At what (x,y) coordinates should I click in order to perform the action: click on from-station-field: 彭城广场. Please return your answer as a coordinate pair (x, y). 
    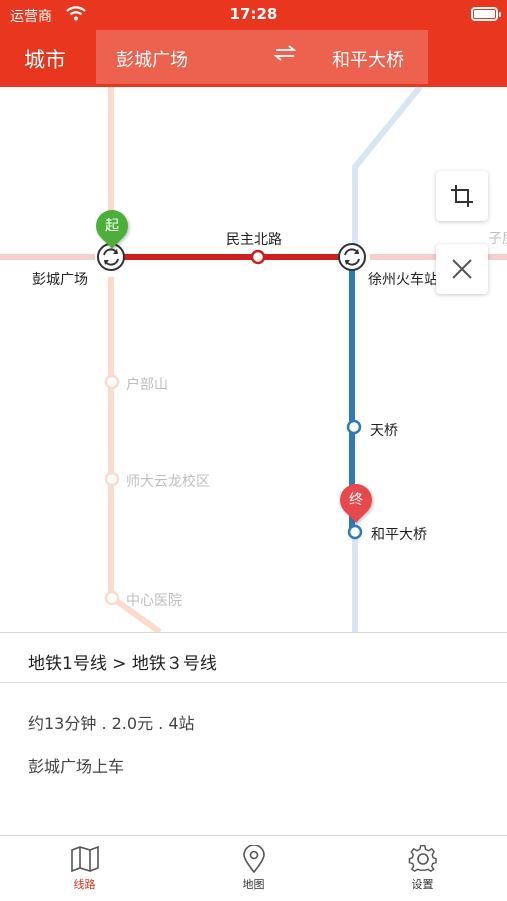
    Looking at the image, I should click on (152, 59).